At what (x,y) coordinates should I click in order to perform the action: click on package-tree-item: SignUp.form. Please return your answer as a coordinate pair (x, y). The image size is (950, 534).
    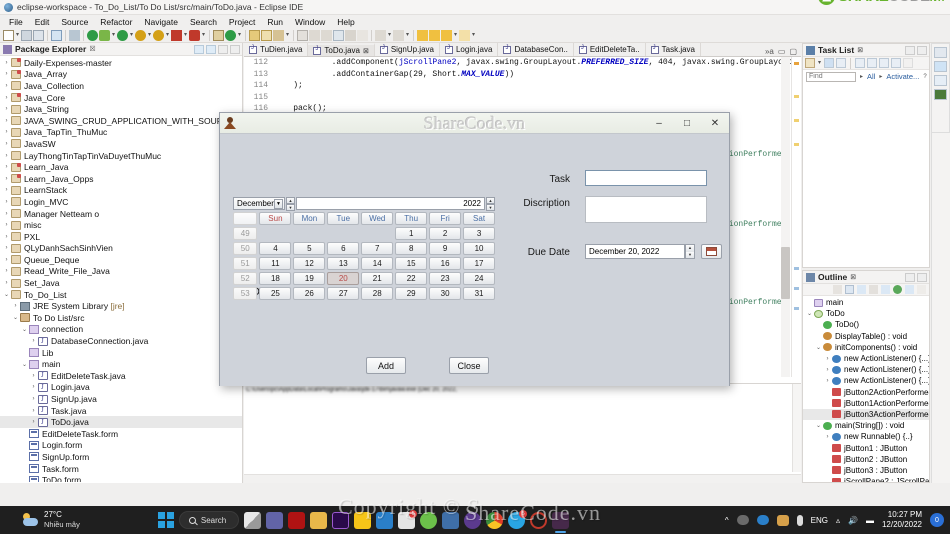
    Looking at the image, I should click on (121, 457).